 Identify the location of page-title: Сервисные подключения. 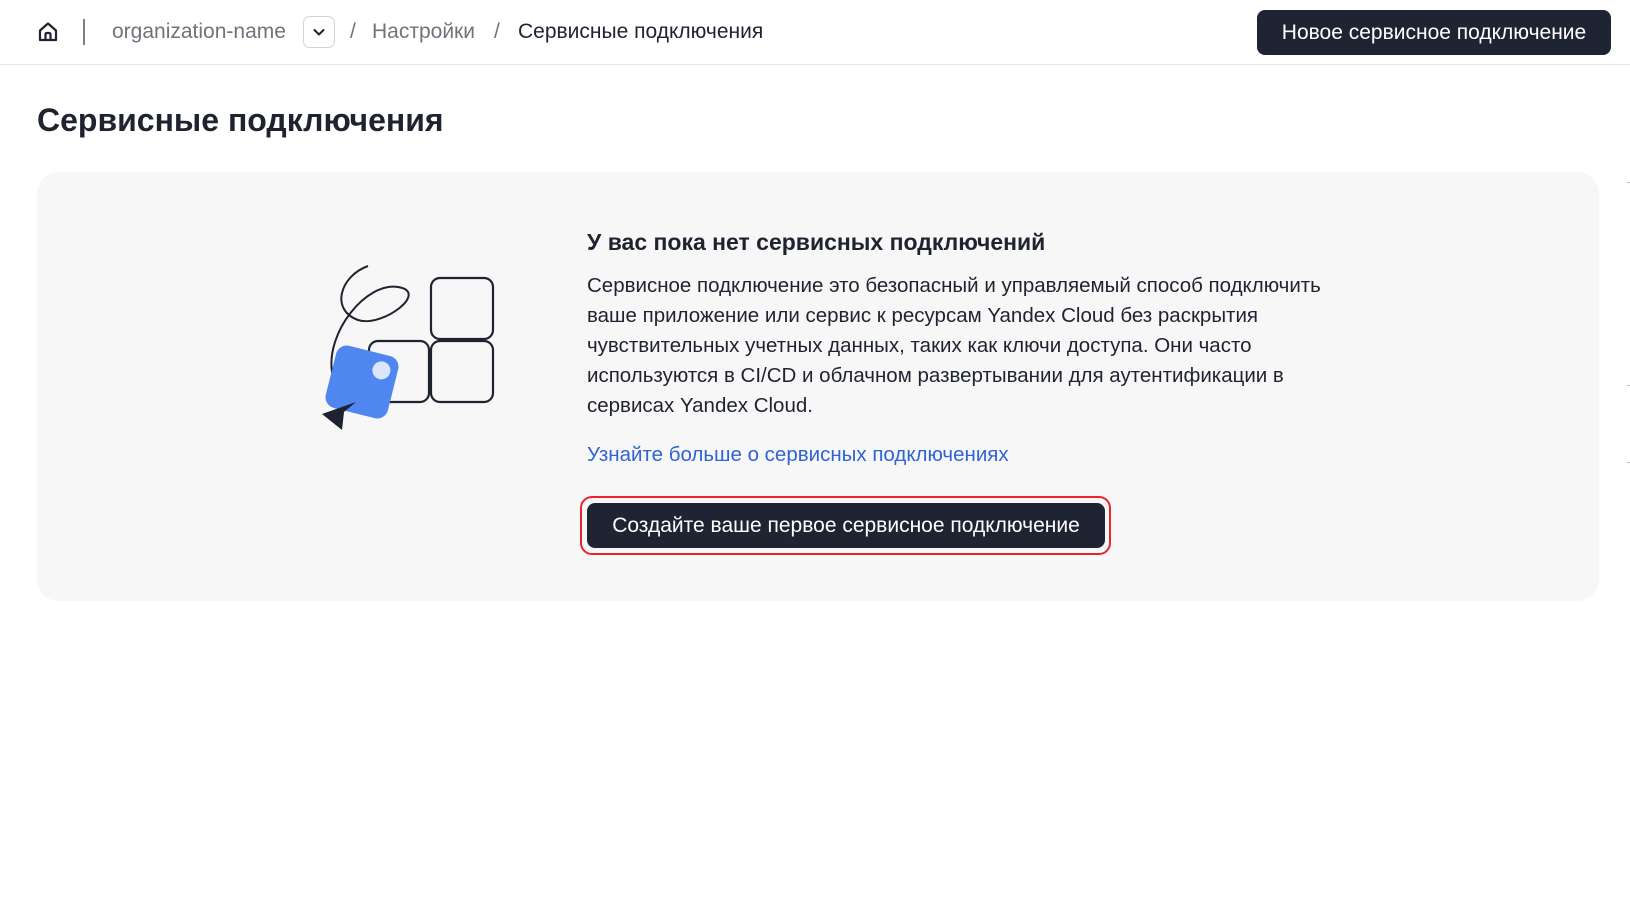
(240, 120).